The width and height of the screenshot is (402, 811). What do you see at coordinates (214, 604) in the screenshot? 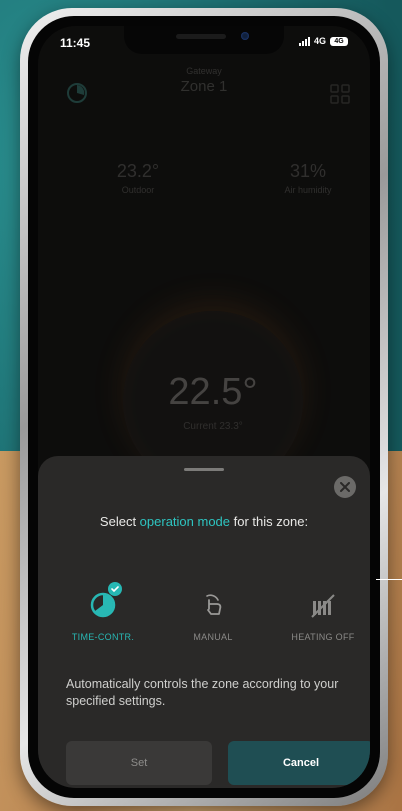
I see `hand-tap-icon` at bounding box center [214, 604].